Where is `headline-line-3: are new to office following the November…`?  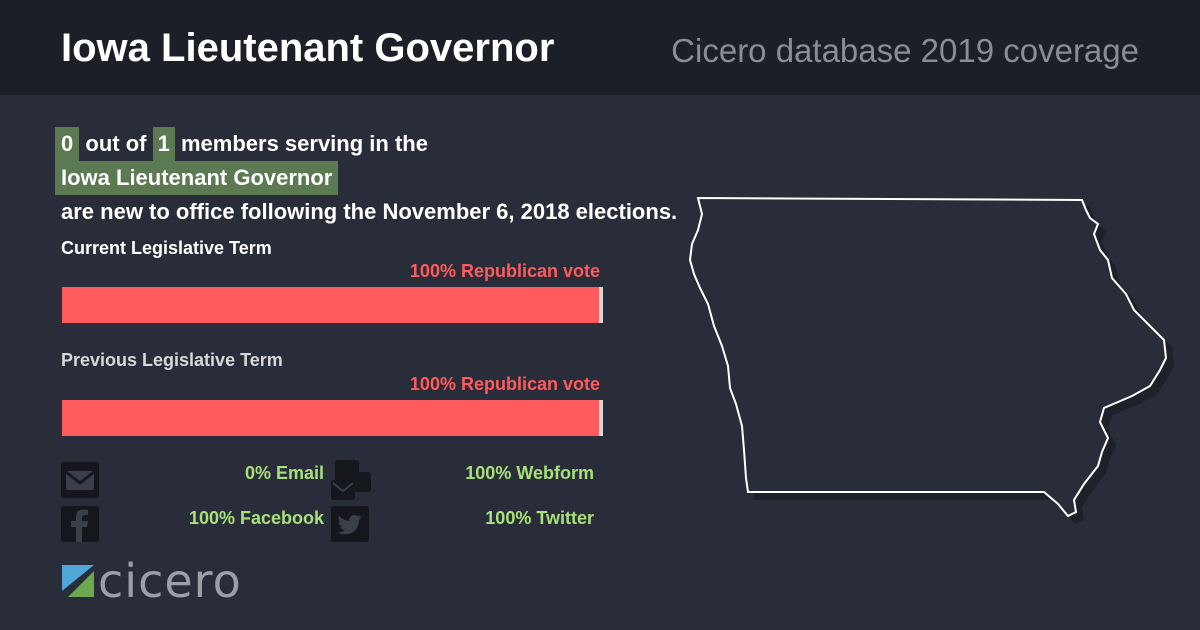 headline-line-3: are new to office following the November… is located at coordinates (369, 211).